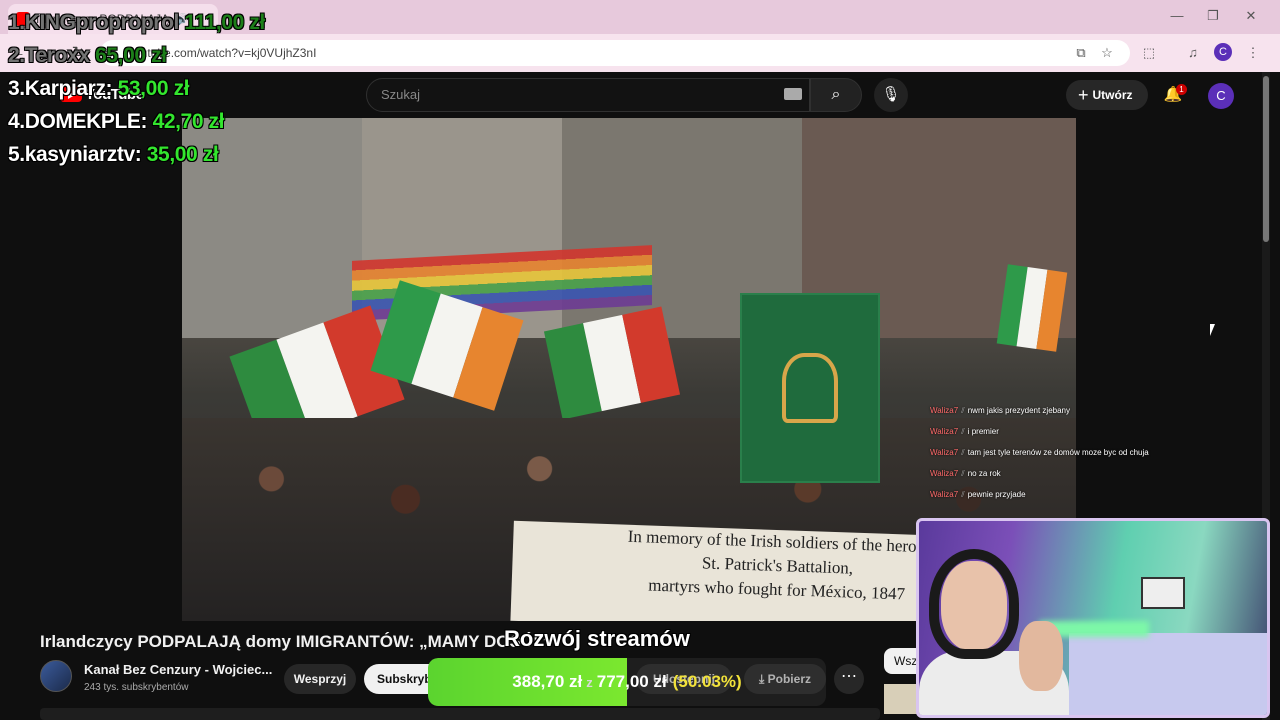 Image resolution: width=1280 pixels, height=720 pixels. Describe the element at coordinates (1221, 96) in the screenshot. I see `account-avatar: C` at that location.